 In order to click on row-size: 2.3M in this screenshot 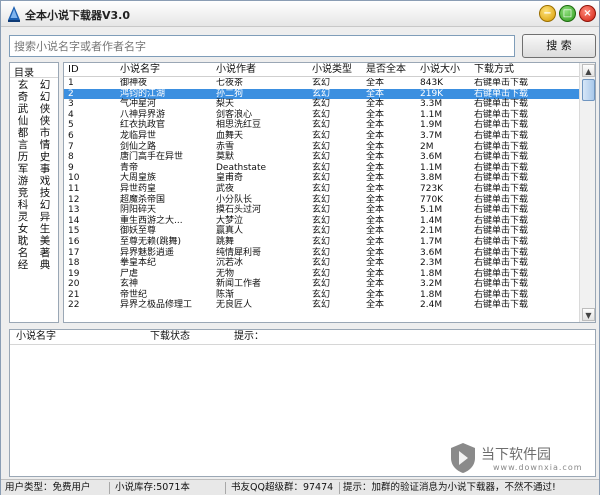, I will do `click(431, 263)`.